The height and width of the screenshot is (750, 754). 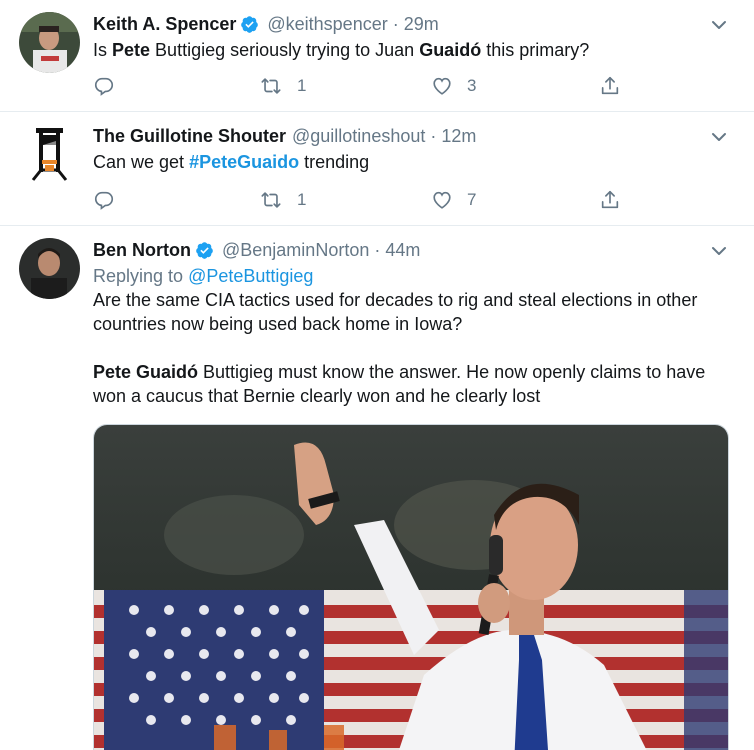 I want to click on hashtag-link: #PeteGuaido, so click(x=244, y=162).